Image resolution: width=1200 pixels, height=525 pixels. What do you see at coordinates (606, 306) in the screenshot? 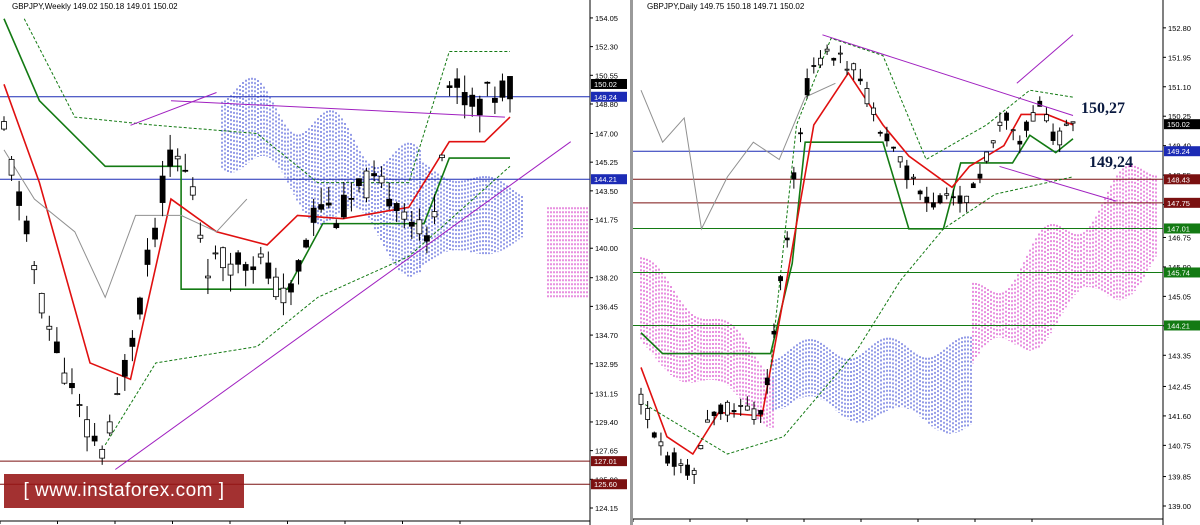
I see `price-tick-label: 136.45` at bounding box center [606, 306].